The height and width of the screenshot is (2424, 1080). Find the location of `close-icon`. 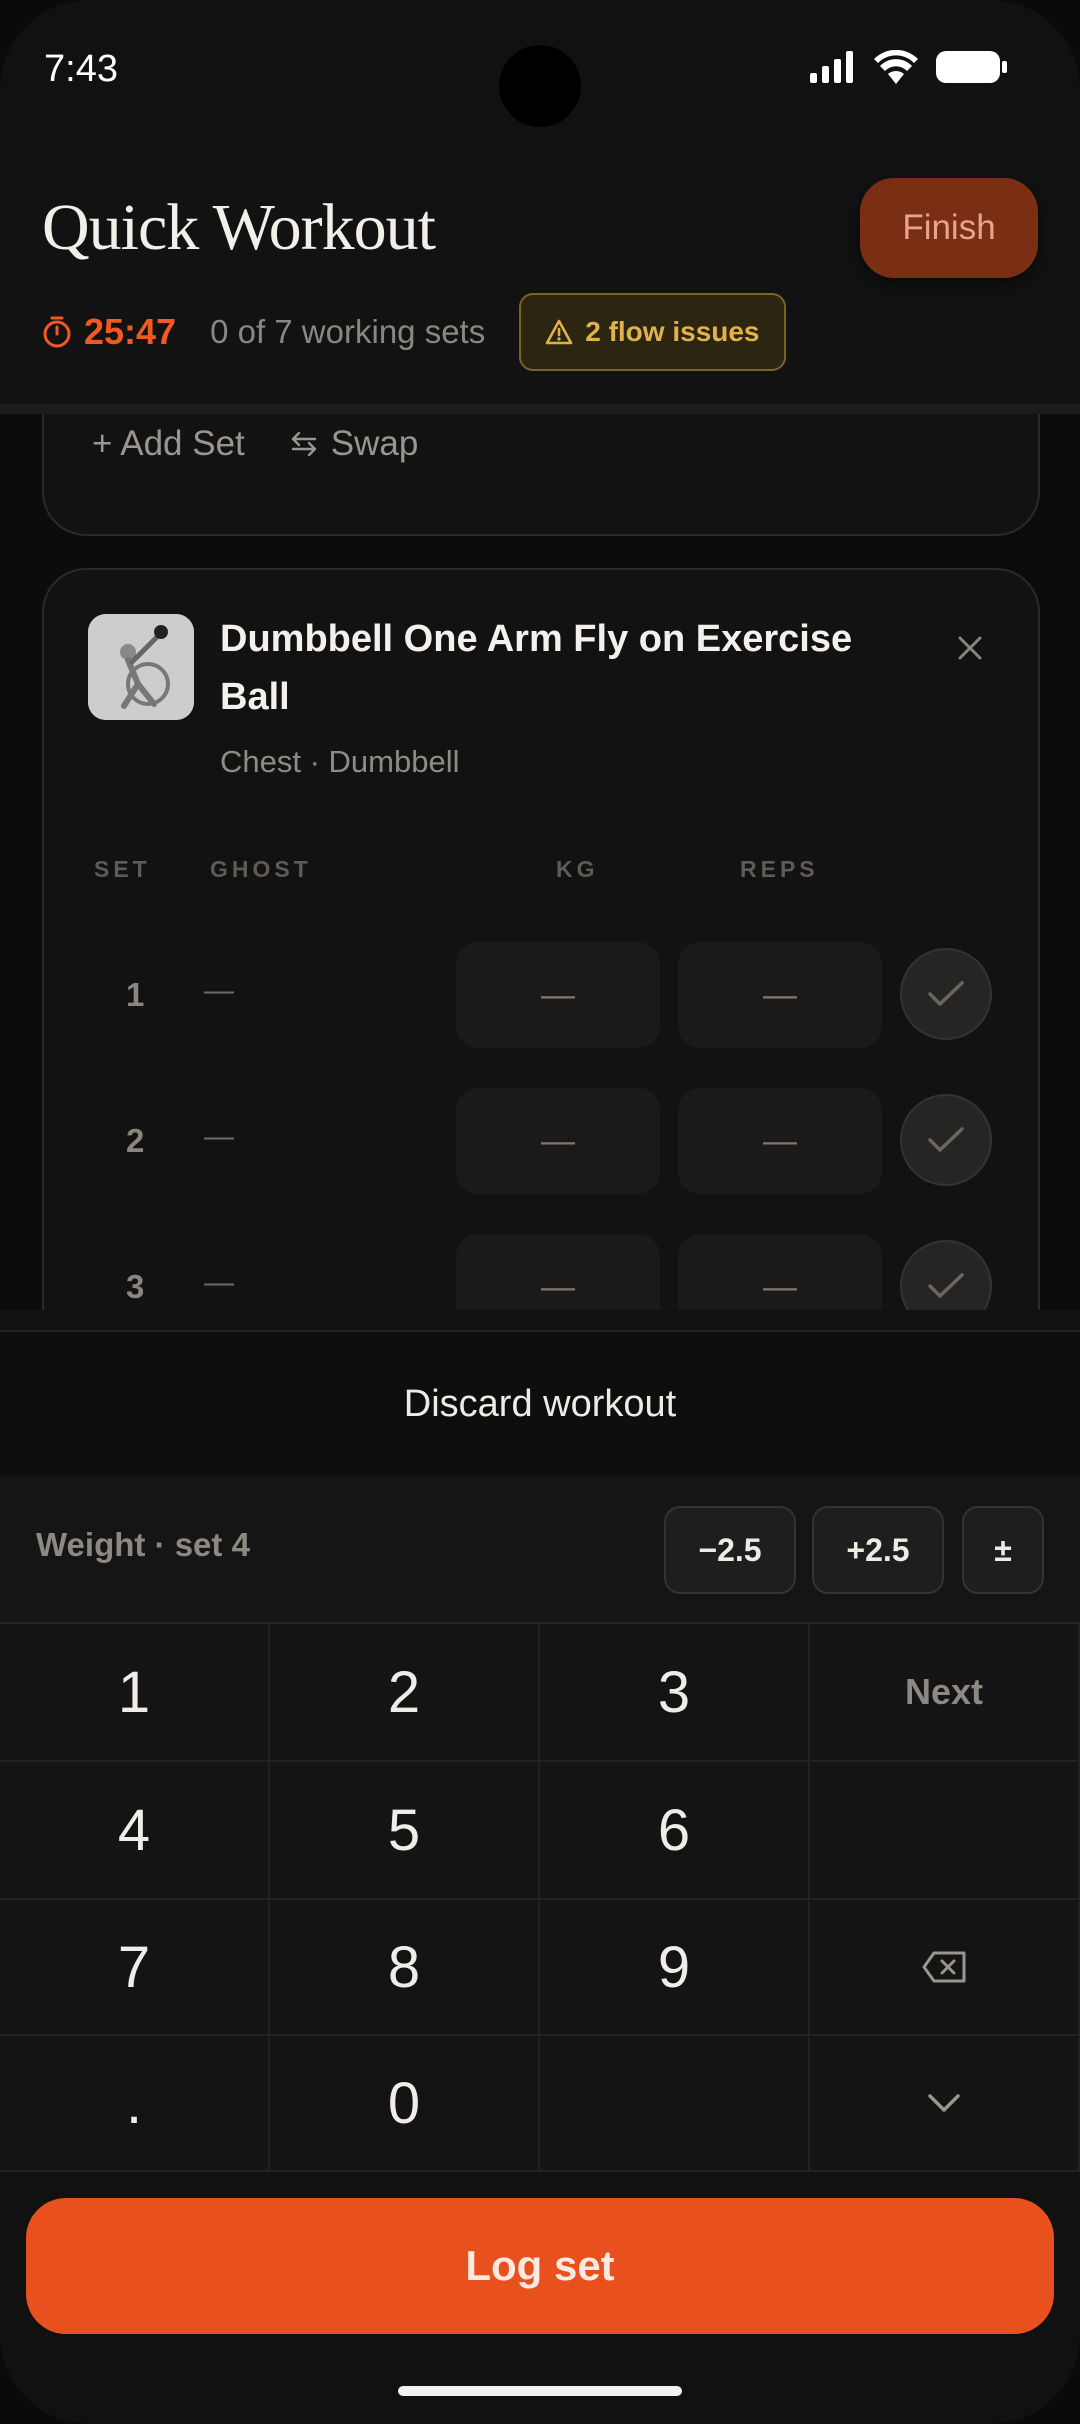

close-icon is located at coordinates (970, 648).